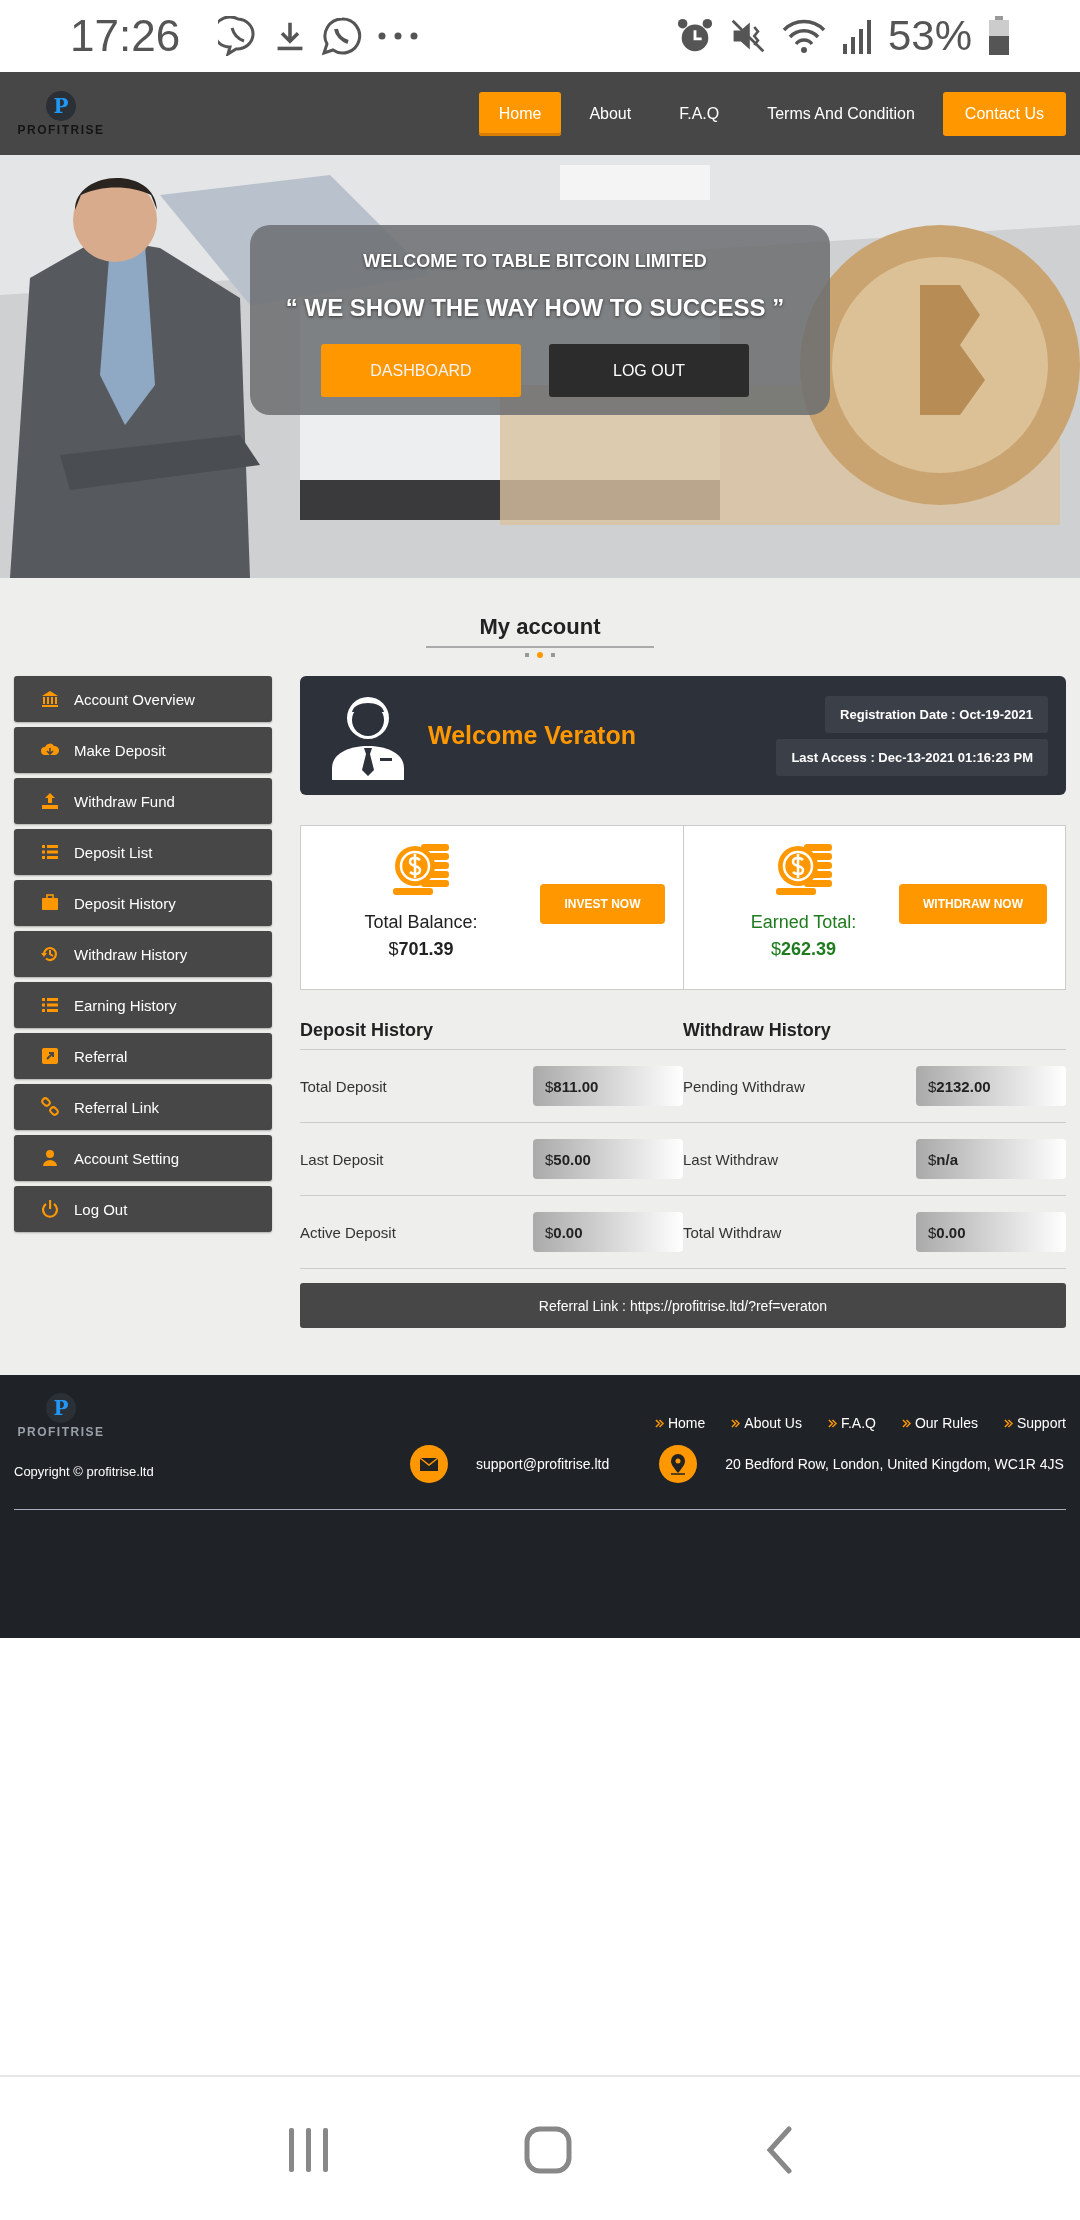  Describe the element at coordinates (398, 36) in the screenshot. I see `more-icon` at that location.